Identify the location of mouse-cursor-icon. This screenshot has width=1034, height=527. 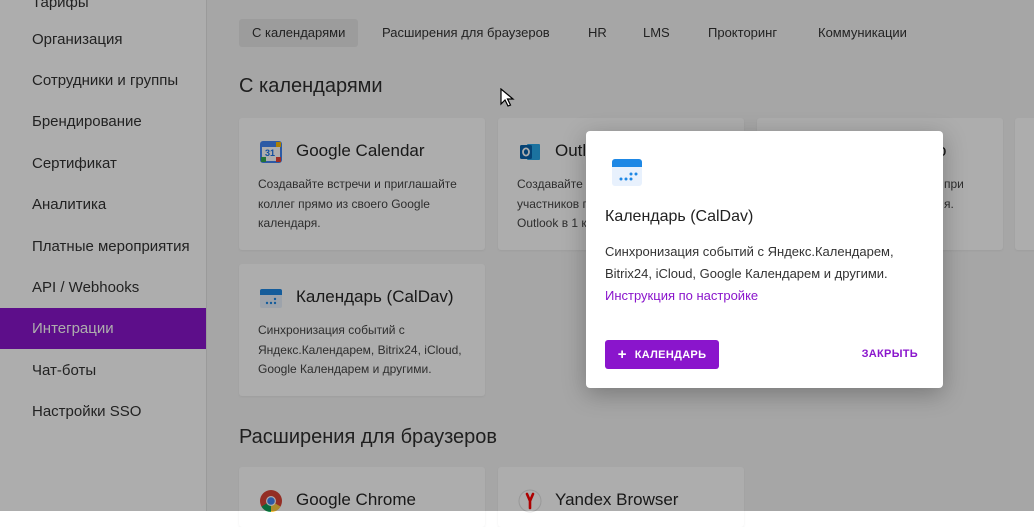
(508, 100).